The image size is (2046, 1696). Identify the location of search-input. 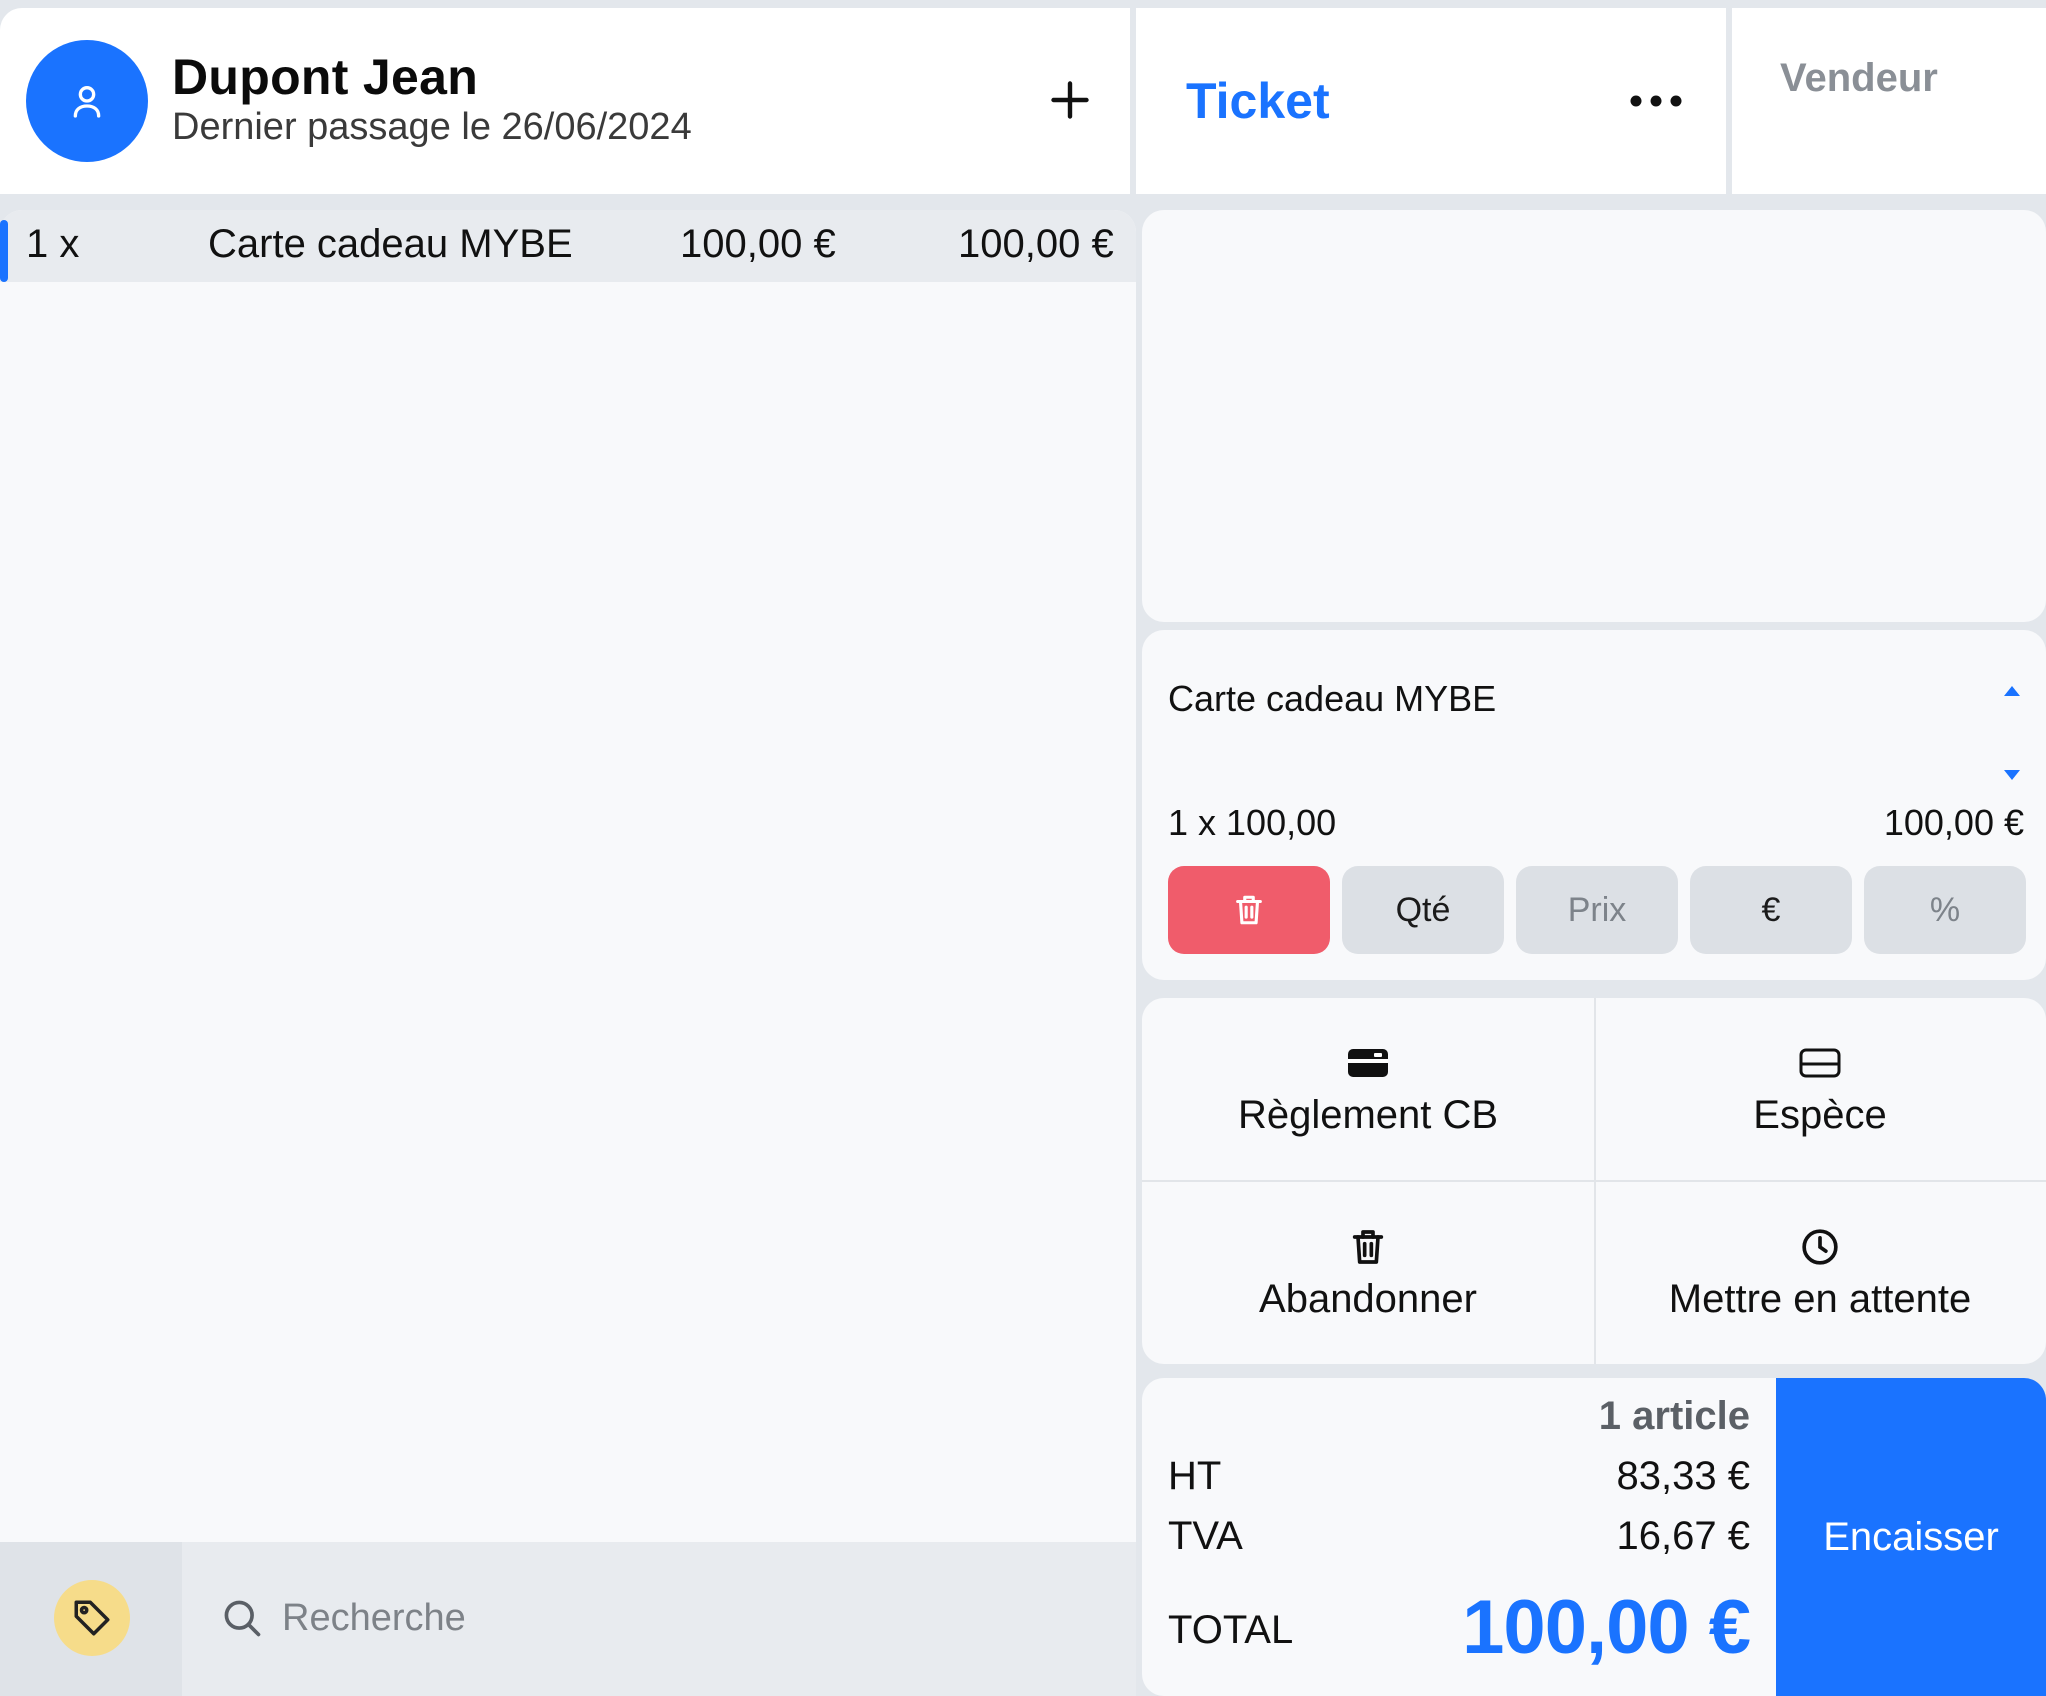
(692, 1618).